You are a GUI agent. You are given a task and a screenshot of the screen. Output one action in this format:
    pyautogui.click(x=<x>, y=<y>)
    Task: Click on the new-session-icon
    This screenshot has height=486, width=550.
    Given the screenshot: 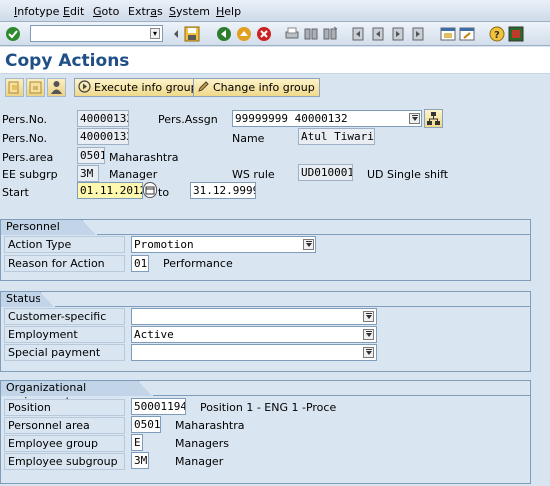 What is the action you would take?
    pyautogui.click(x=448, y=34)
    